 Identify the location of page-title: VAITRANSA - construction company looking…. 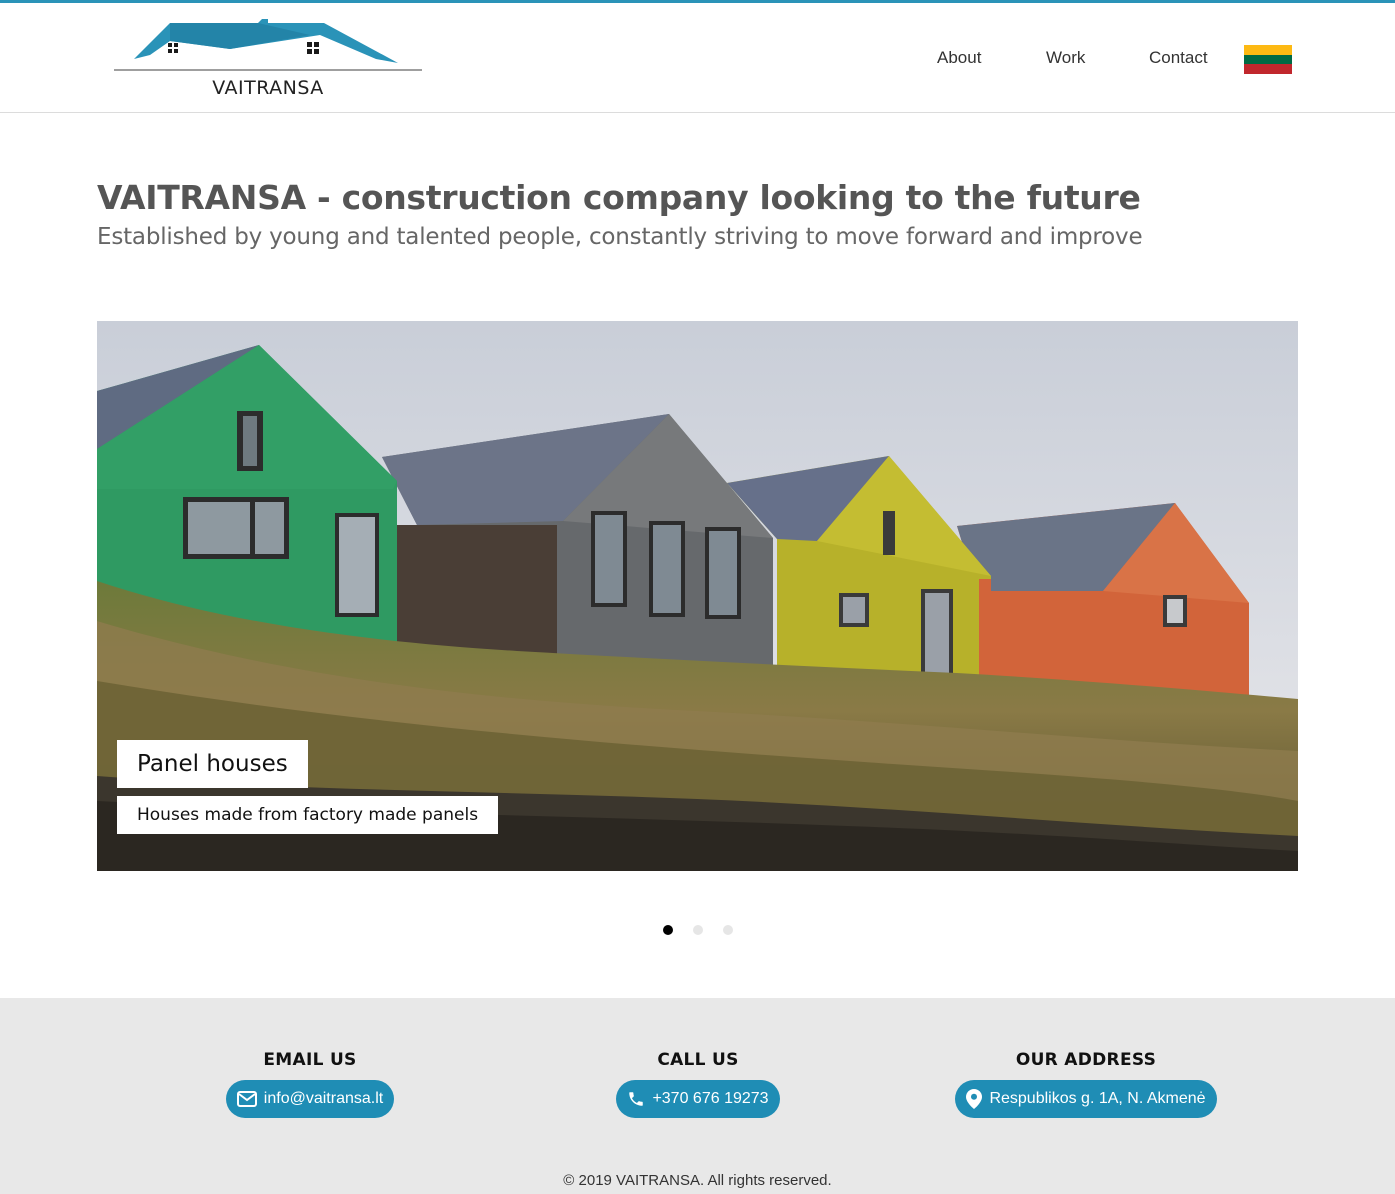
(619, 197).